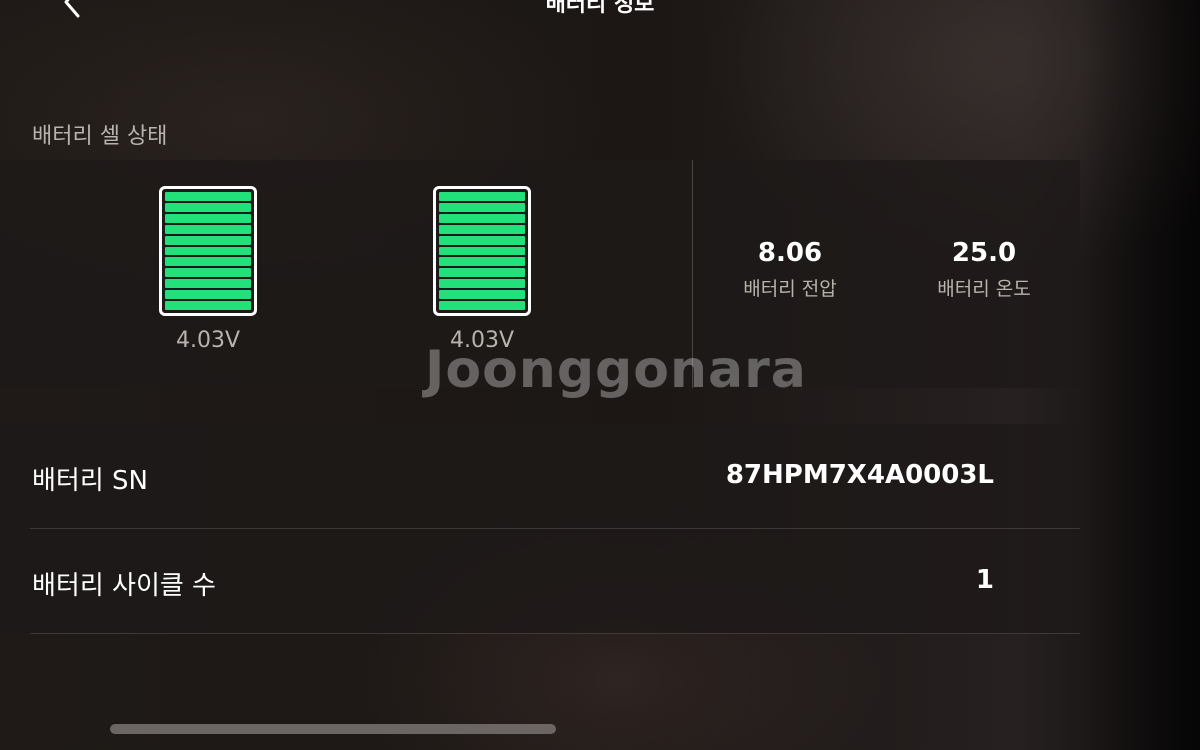  What do you see at coordinates (984, 269) in the screenshot?
I see `battery-temperature-stat: 25.0 배터리 온도` at bounding box center [984, 269].